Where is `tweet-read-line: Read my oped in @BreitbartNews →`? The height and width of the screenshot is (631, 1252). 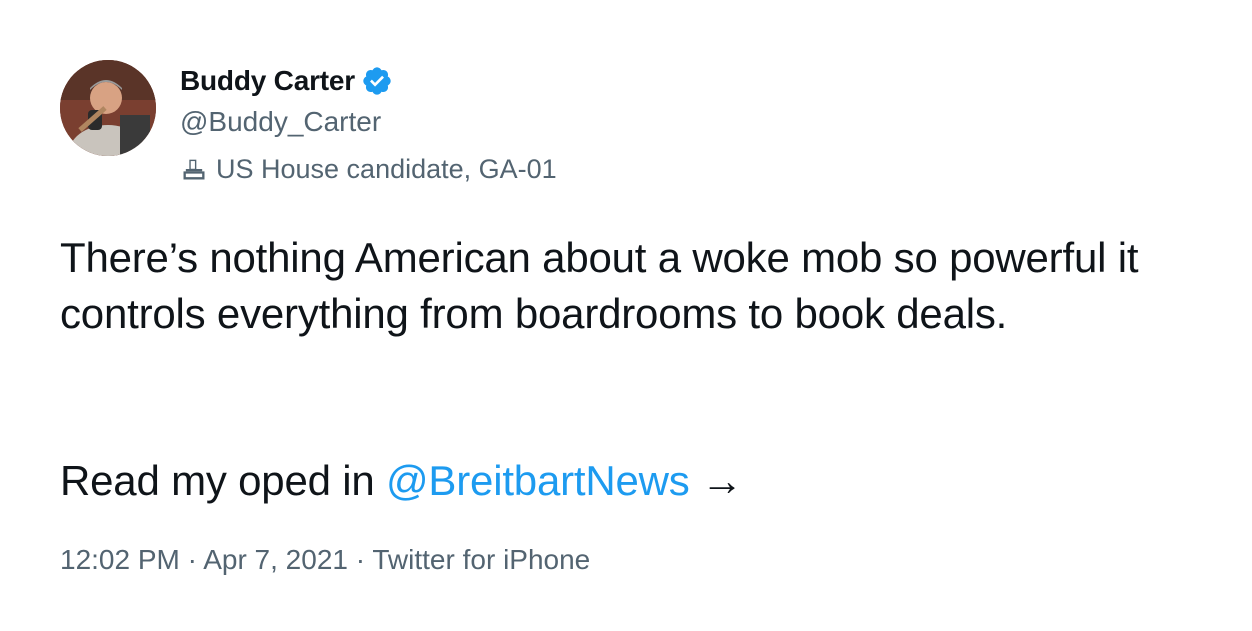
tweet-read-line: Read my oped in @BreitbartNews → is located at coordinates (401, 481).